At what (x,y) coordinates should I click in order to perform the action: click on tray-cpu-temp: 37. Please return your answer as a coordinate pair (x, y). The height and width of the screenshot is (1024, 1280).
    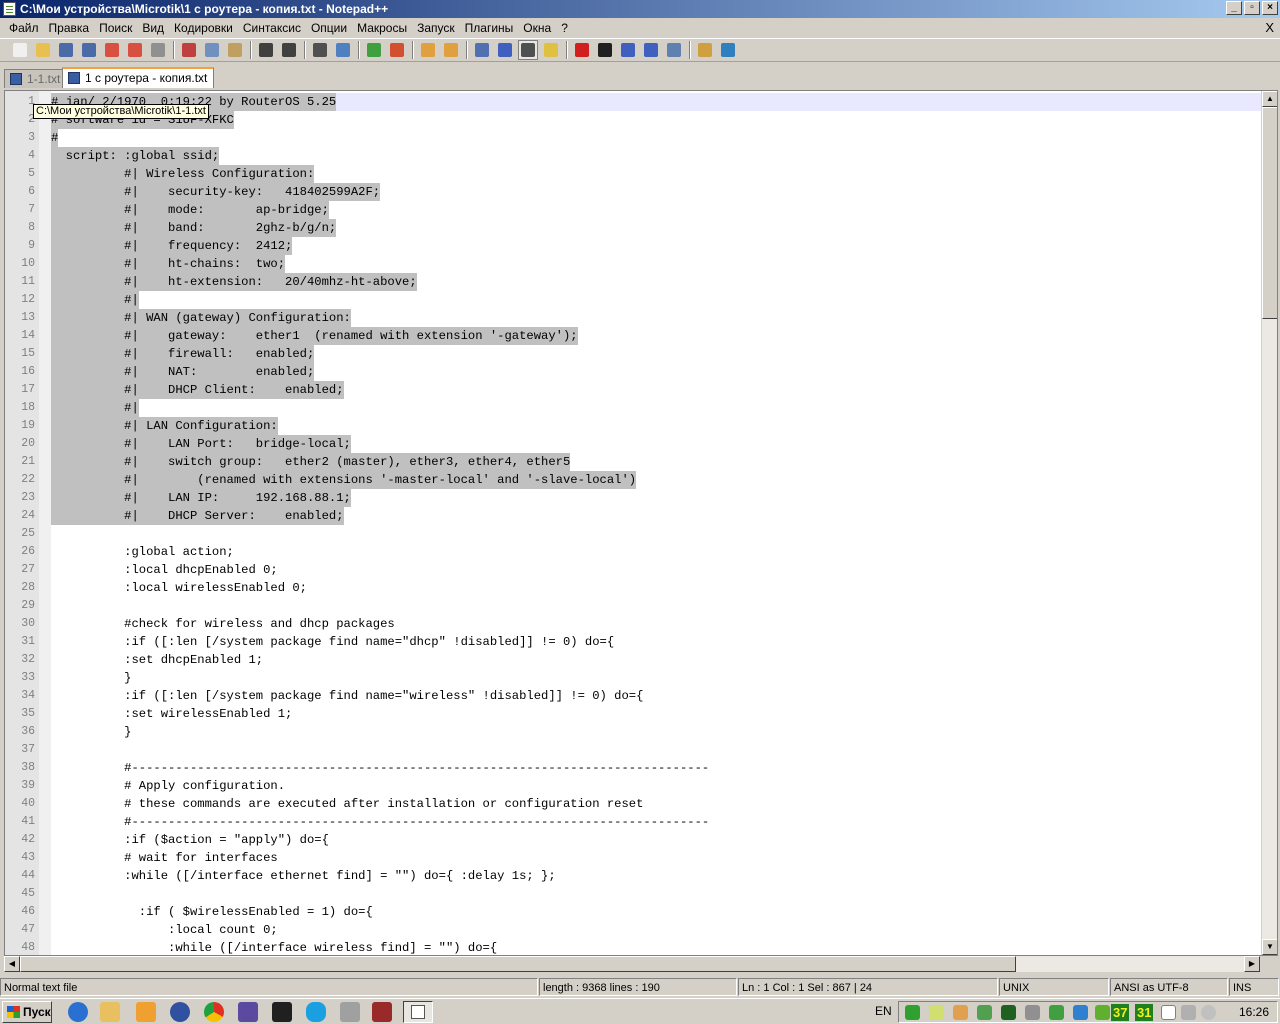
    Looking at the image, I should click on (1120, 1012).